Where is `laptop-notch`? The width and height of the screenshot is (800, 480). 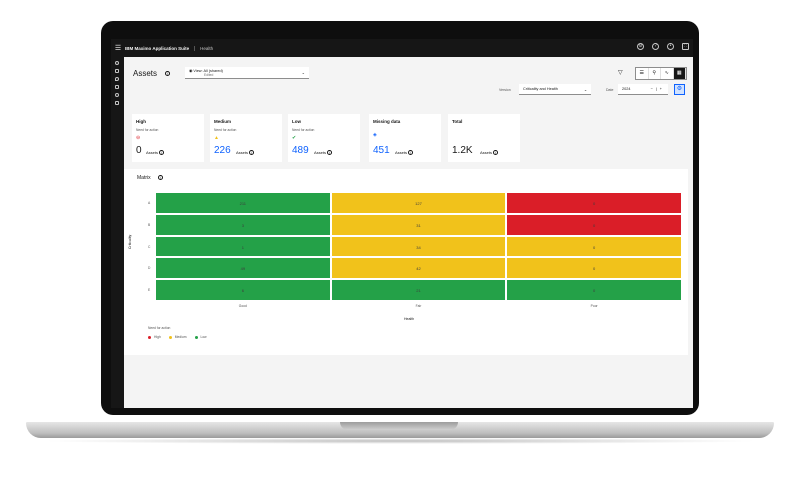 laptop-notch is located at coordinates (399, 426).